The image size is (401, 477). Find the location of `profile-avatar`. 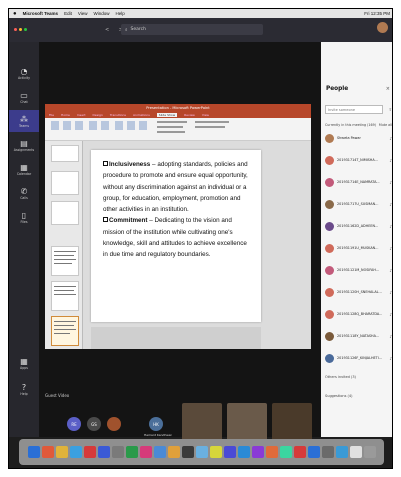

profile-avatar is located at coordinates (382, 27).